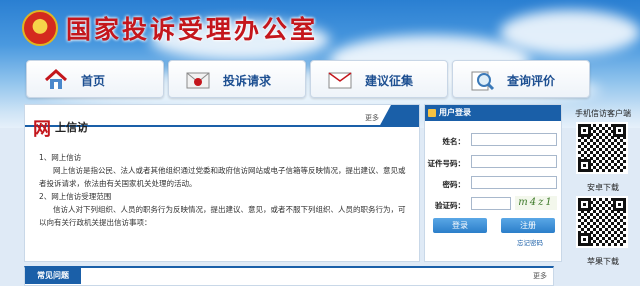  Describe the element at coordinates (528, 225) in the screenshot. I see `register-button: 注册` at that location.